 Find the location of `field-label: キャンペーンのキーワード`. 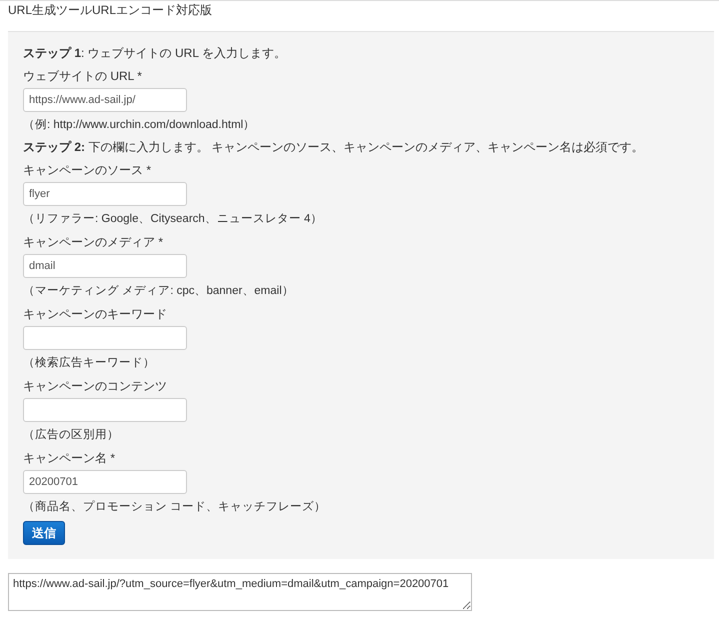

field-label: キャンペーンのキーワード is located at coordinates (95, 314).